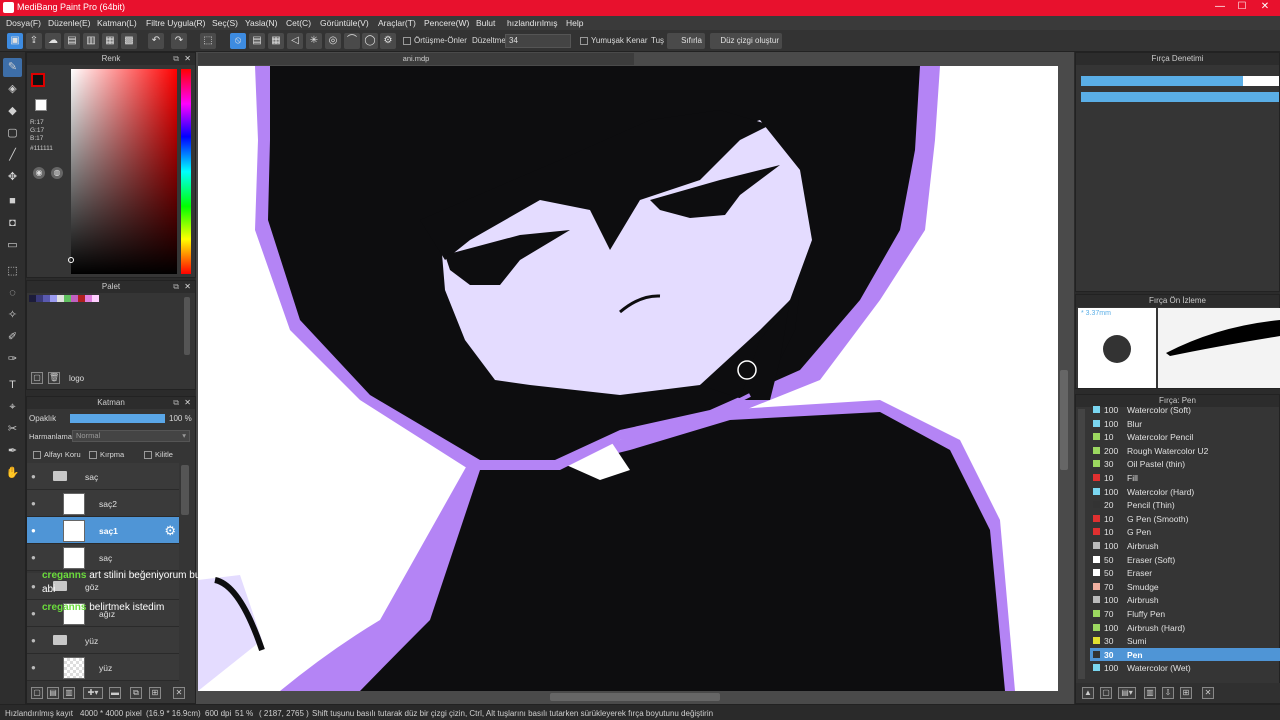 This screenshot has height=720, width=1280. What do you see at coordinates (186, 171) in the screenshot?
I see `hue-slider` at bounding box center [186, 171].